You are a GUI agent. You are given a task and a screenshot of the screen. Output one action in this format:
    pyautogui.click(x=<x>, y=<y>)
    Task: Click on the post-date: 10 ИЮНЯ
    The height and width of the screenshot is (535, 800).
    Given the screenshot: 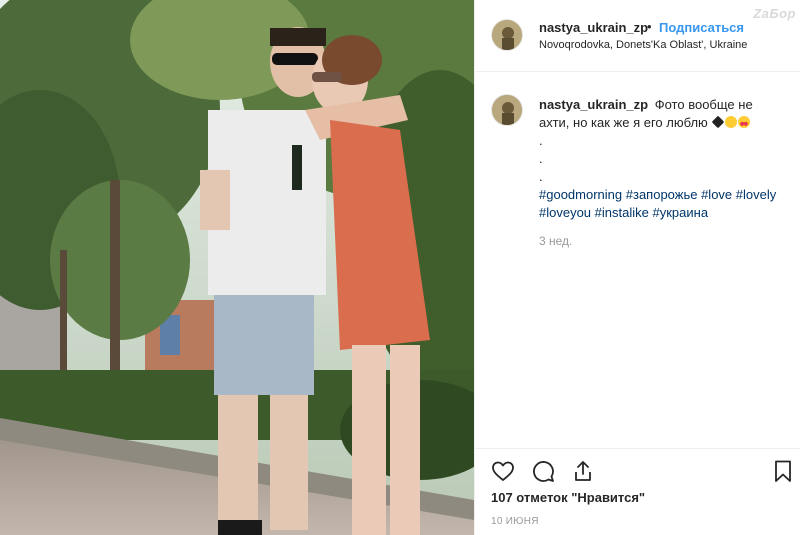 What is the action you would take?
    pyautogui.click(x=515, y=521)
    